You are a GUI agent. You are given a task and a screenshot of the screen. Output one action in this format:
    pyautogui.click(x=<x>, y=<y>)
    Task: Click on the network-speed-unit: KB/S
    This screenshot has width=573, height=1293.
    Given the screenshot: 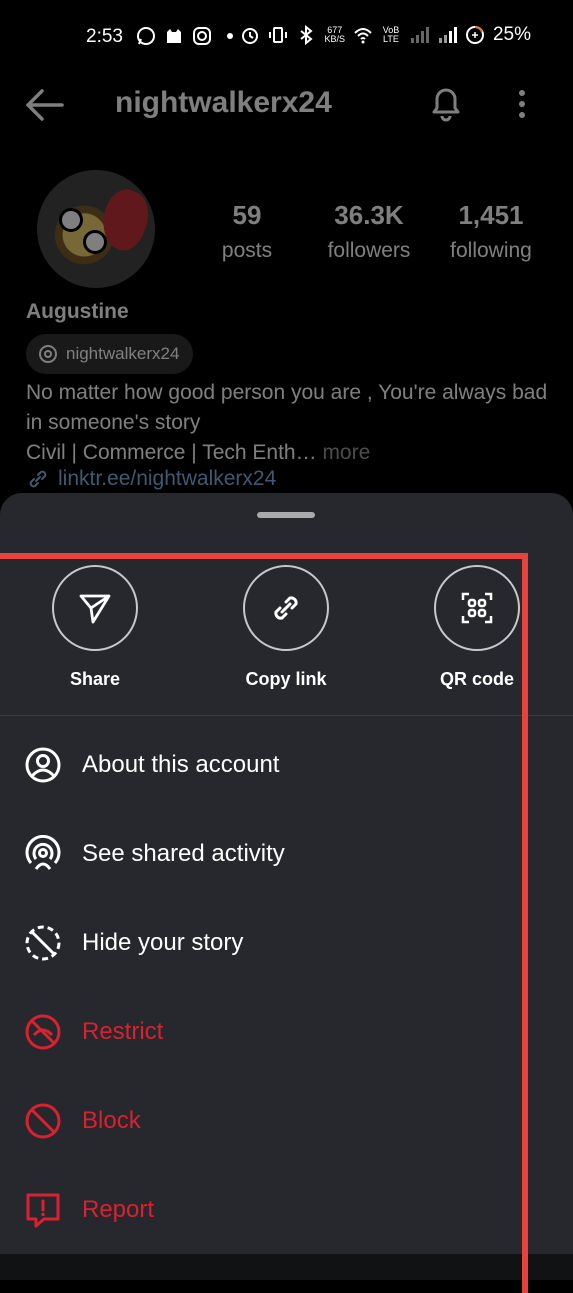 What is the action you would take?
    pyautogui.click(x=334, y=39)
    